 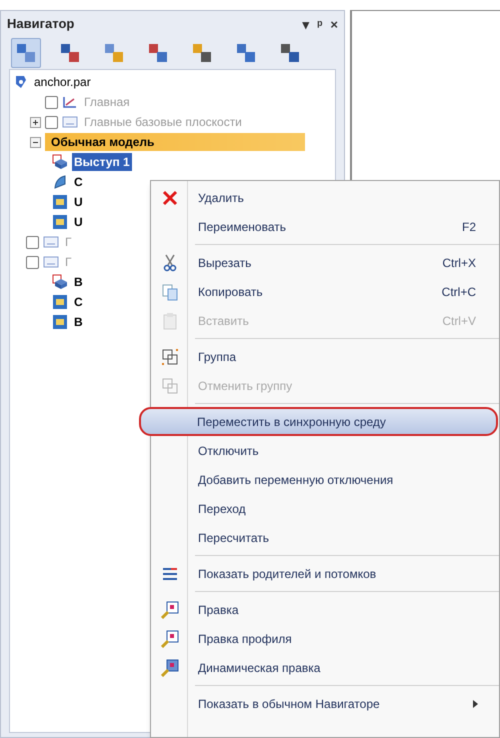 What do you see at coordinates (170, 291) in the screenshot?
I see `copy-icon` at bounding box center [170, 291].